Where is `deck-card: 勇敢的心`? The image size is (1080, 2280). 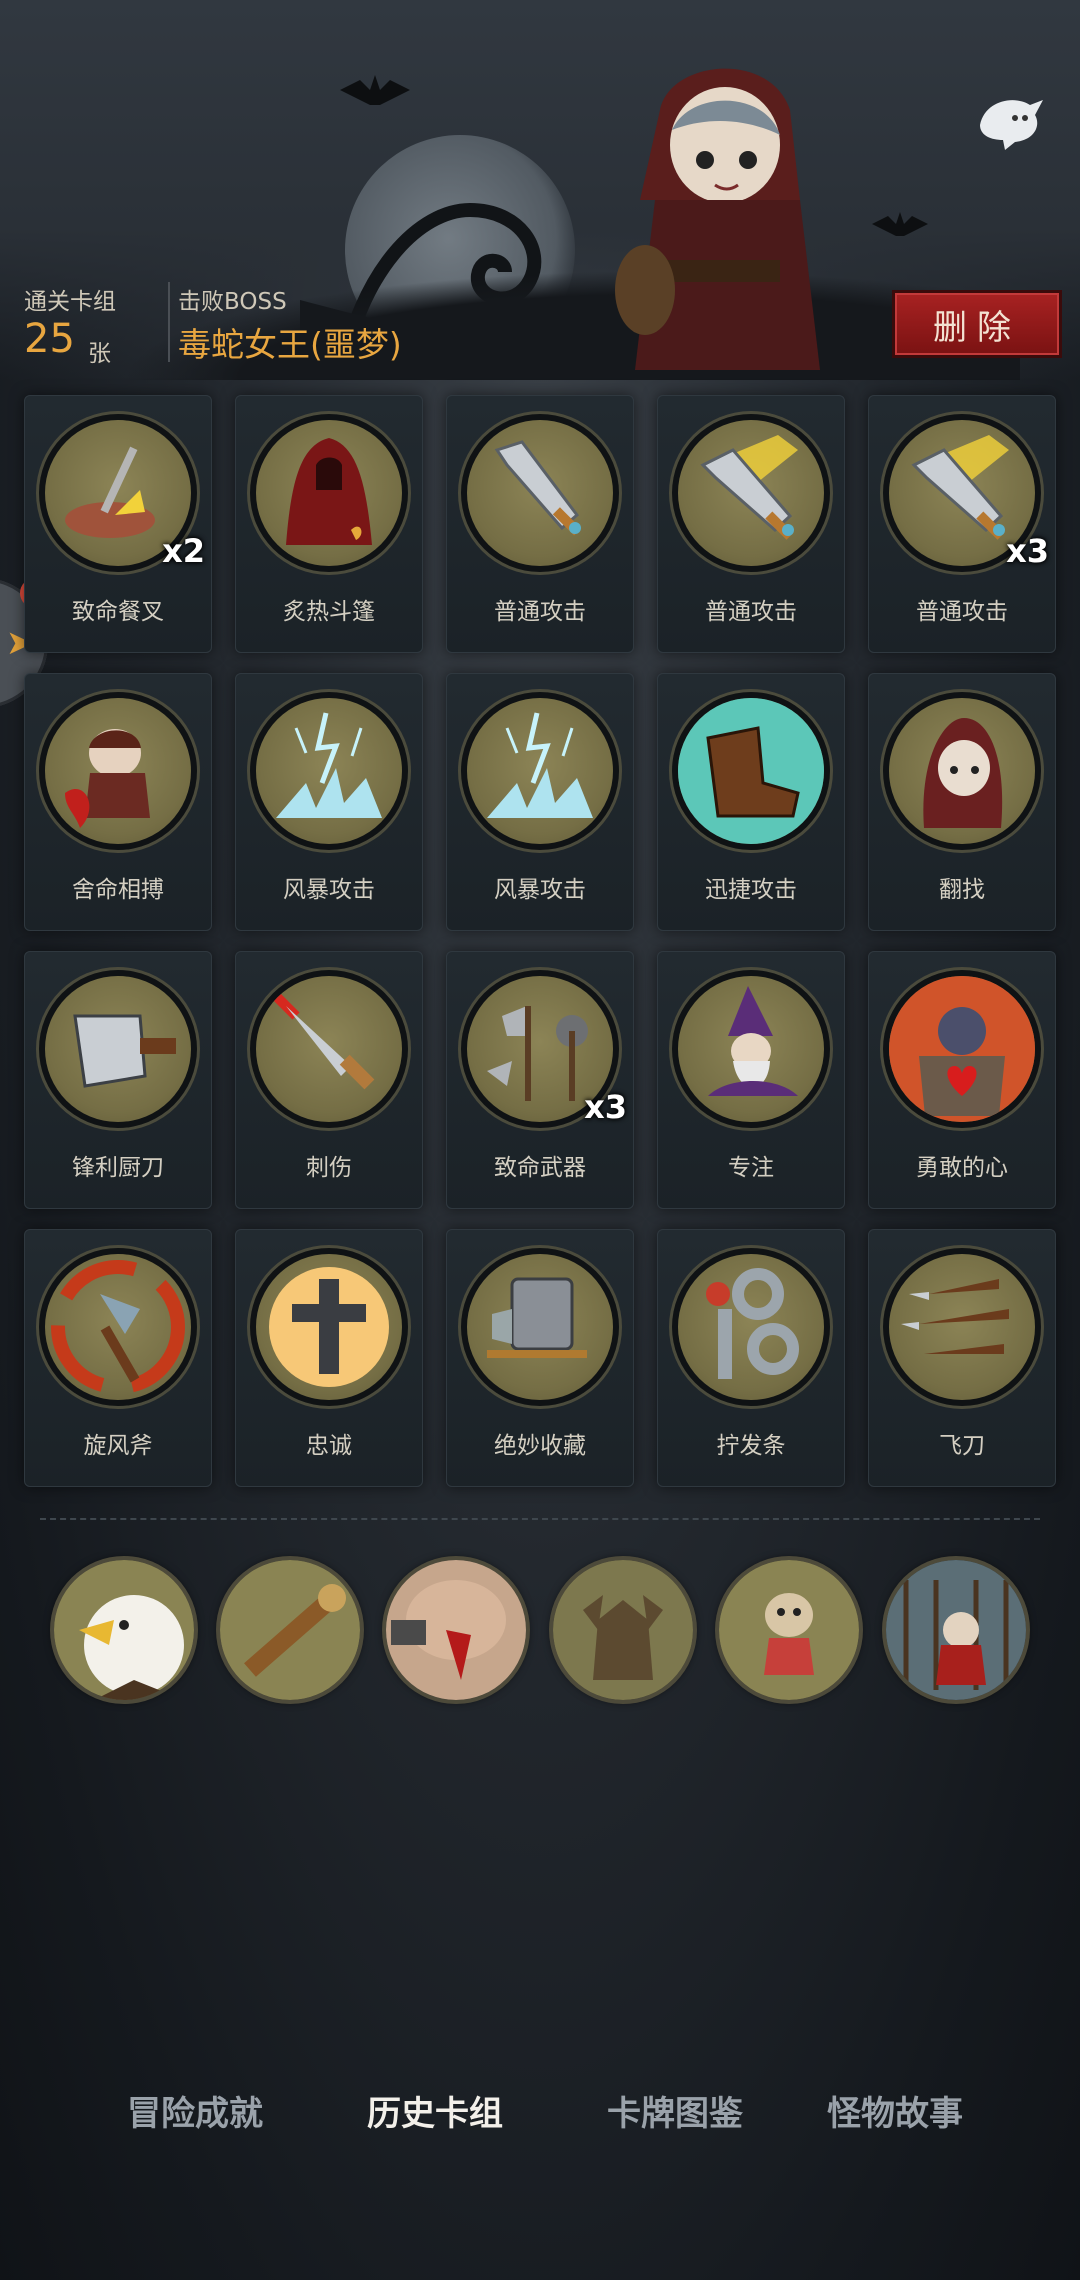 deck-card: 勇敢的心 is located at coordinates (962, 1080).